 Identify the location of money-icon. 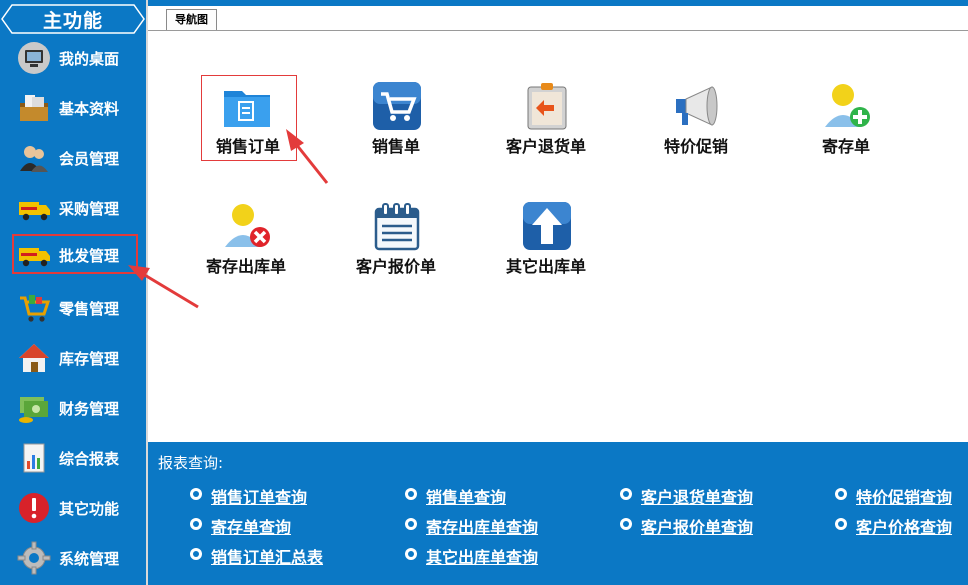
(33, 410).